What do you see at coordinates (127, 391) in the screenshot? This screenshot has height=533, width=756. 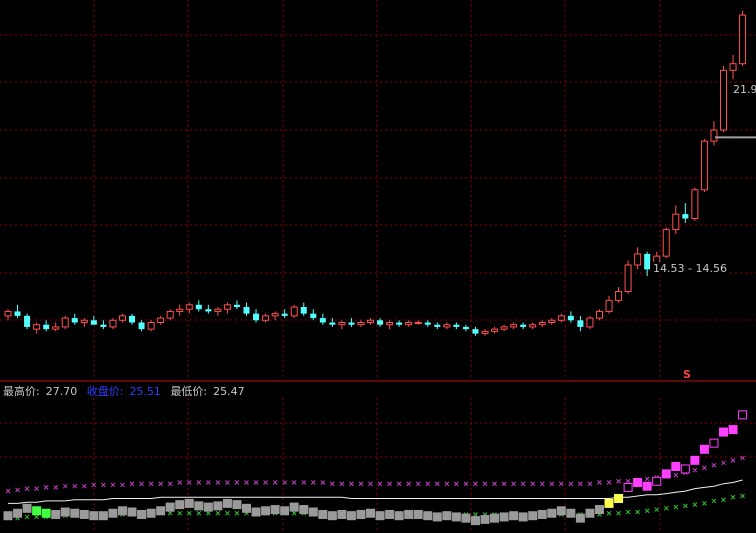 I see `indicator-info-bar: 最高价: 27.70 收盘价: 25.51 最低价: 25.47` at bounding box center [127, 391].